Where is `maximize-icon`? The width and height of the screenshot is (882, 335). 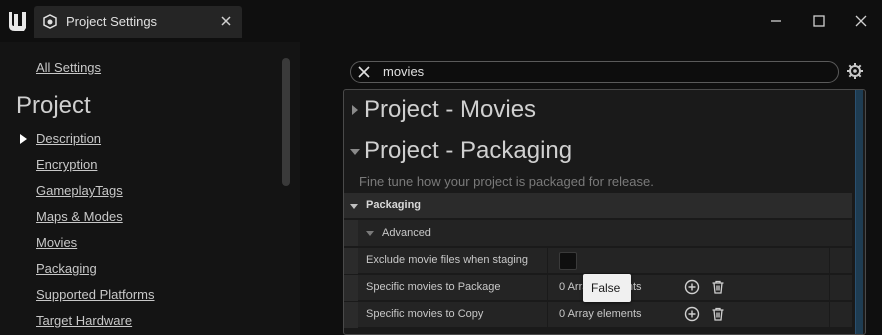
maximize-icon is located at coordinates (819, 21).